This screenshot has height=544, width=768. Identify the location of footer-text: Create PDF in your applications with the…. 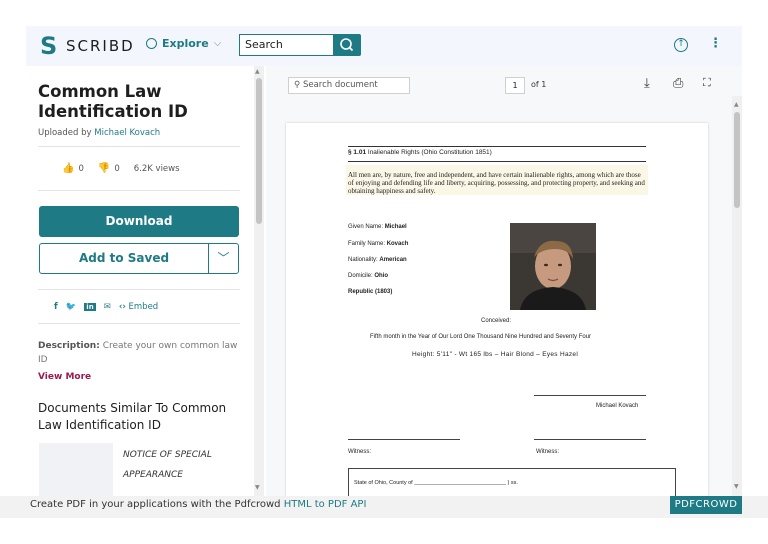
(198, 504).